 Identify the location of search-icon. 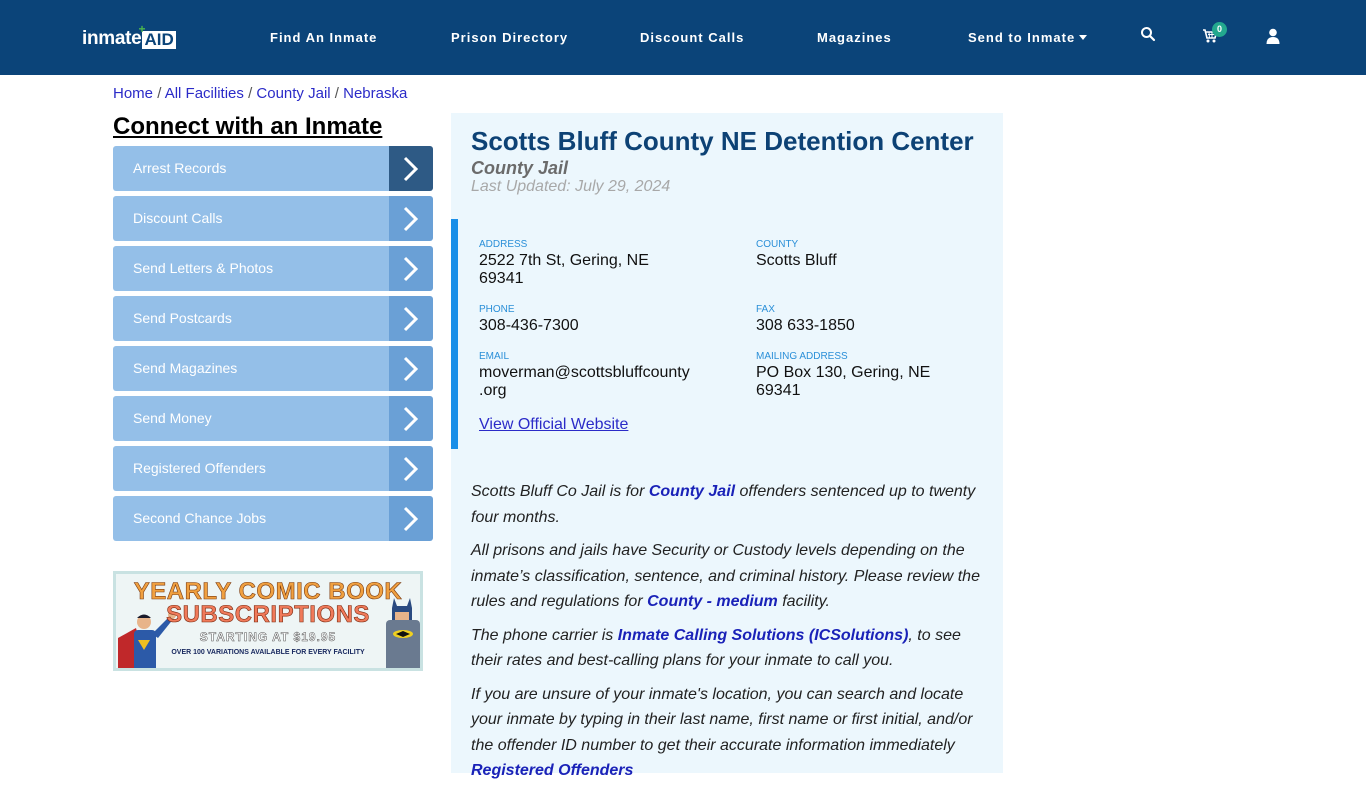
(1150, 36).